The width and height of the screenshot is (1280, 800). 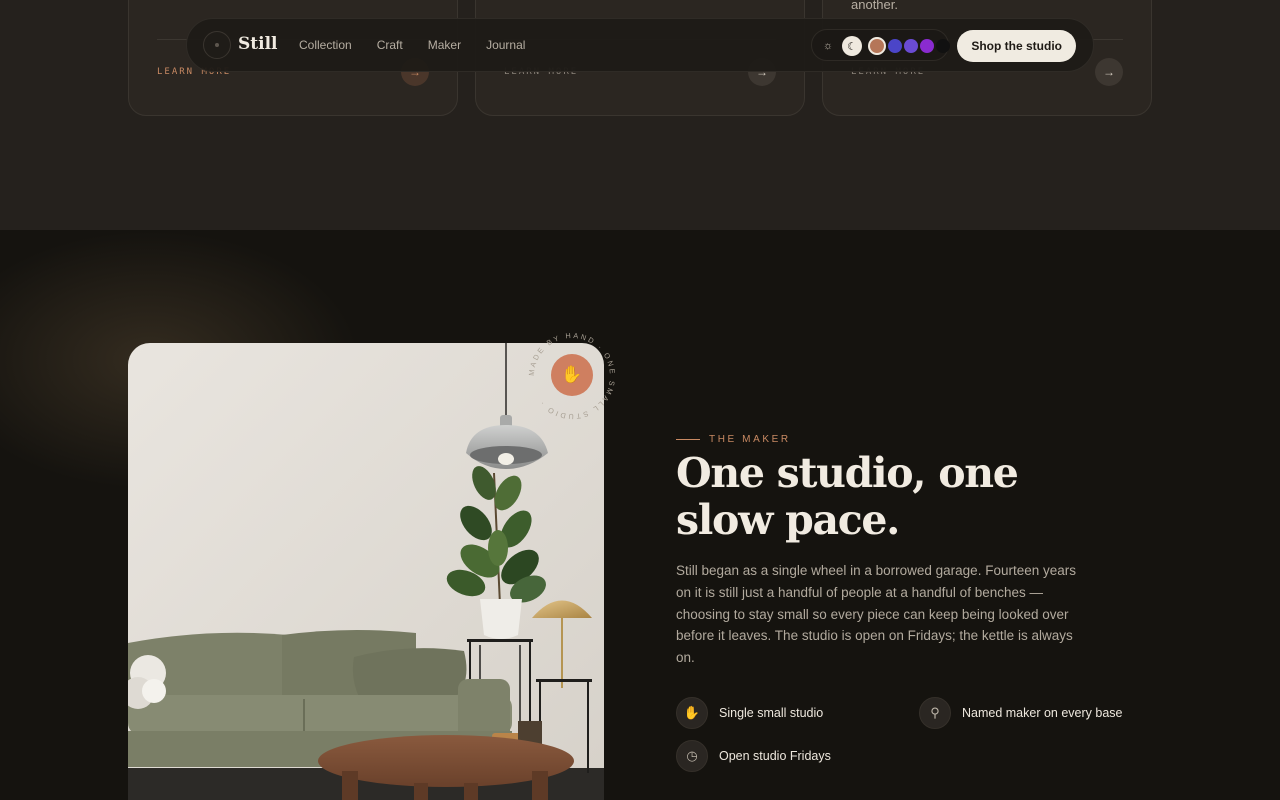 I want to click on feature-open-fridays: ◷ Open studio Fridays, so click(x=753, y=756).